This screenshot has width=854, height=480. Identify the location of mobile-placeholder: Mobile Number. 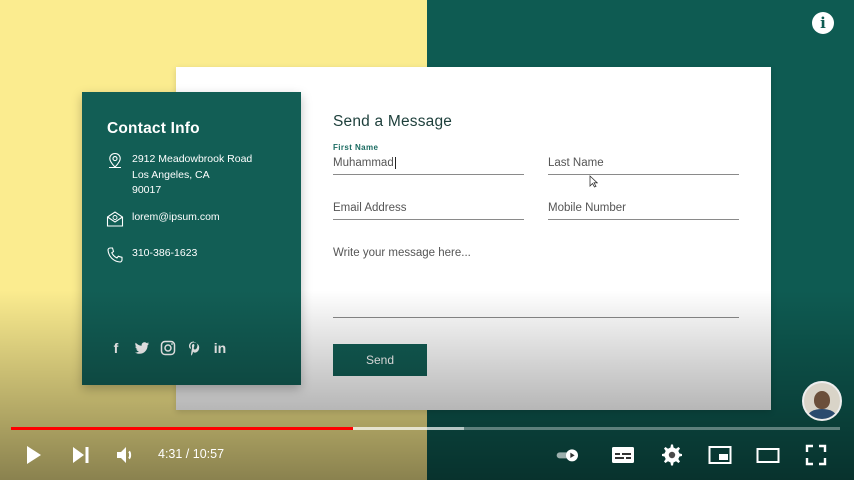
(587, 208).